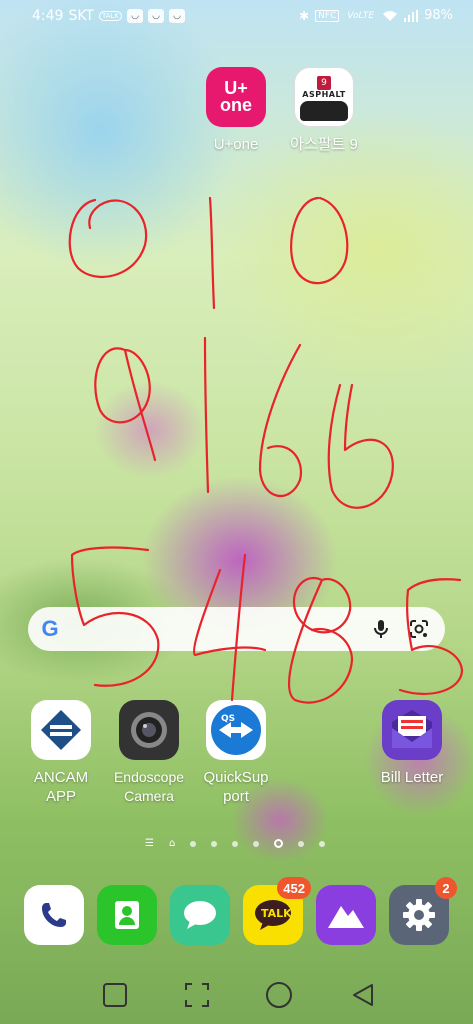 Image resolution: width=473 pixels, height=1024 pixels. I want to click on google-g-icon: G, so click(50, 628).